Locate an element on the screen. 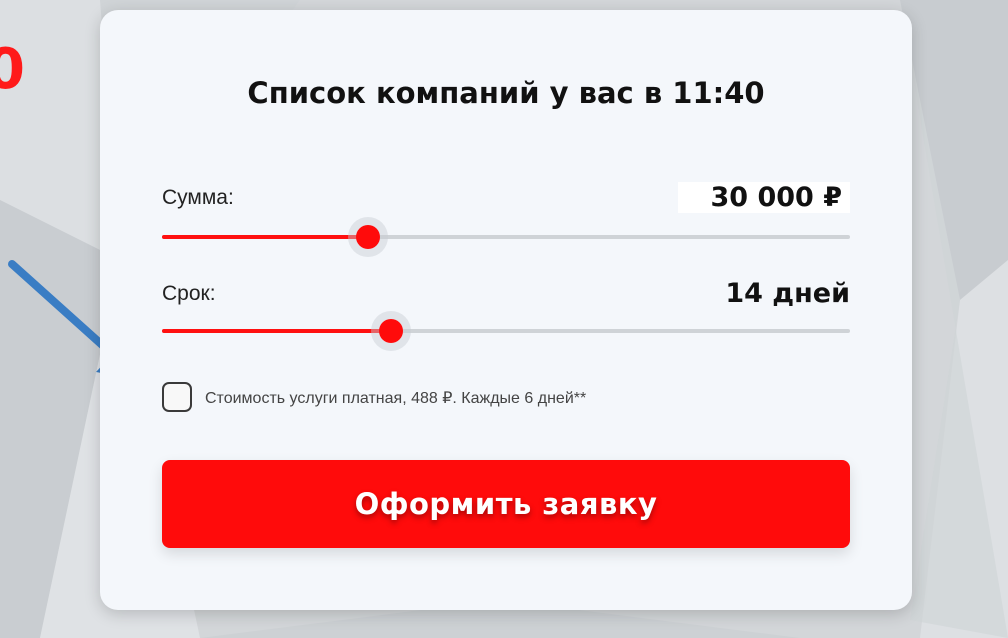  term-slider-thumb is located at coordinates (391, 331).